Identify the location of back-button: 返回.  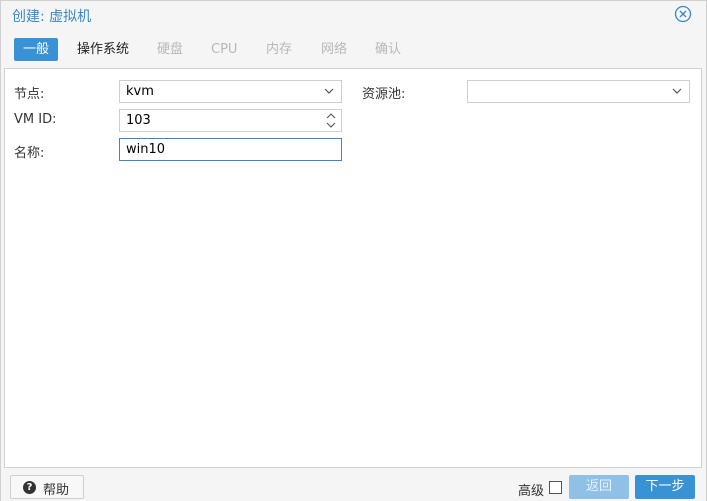
(599, 487).